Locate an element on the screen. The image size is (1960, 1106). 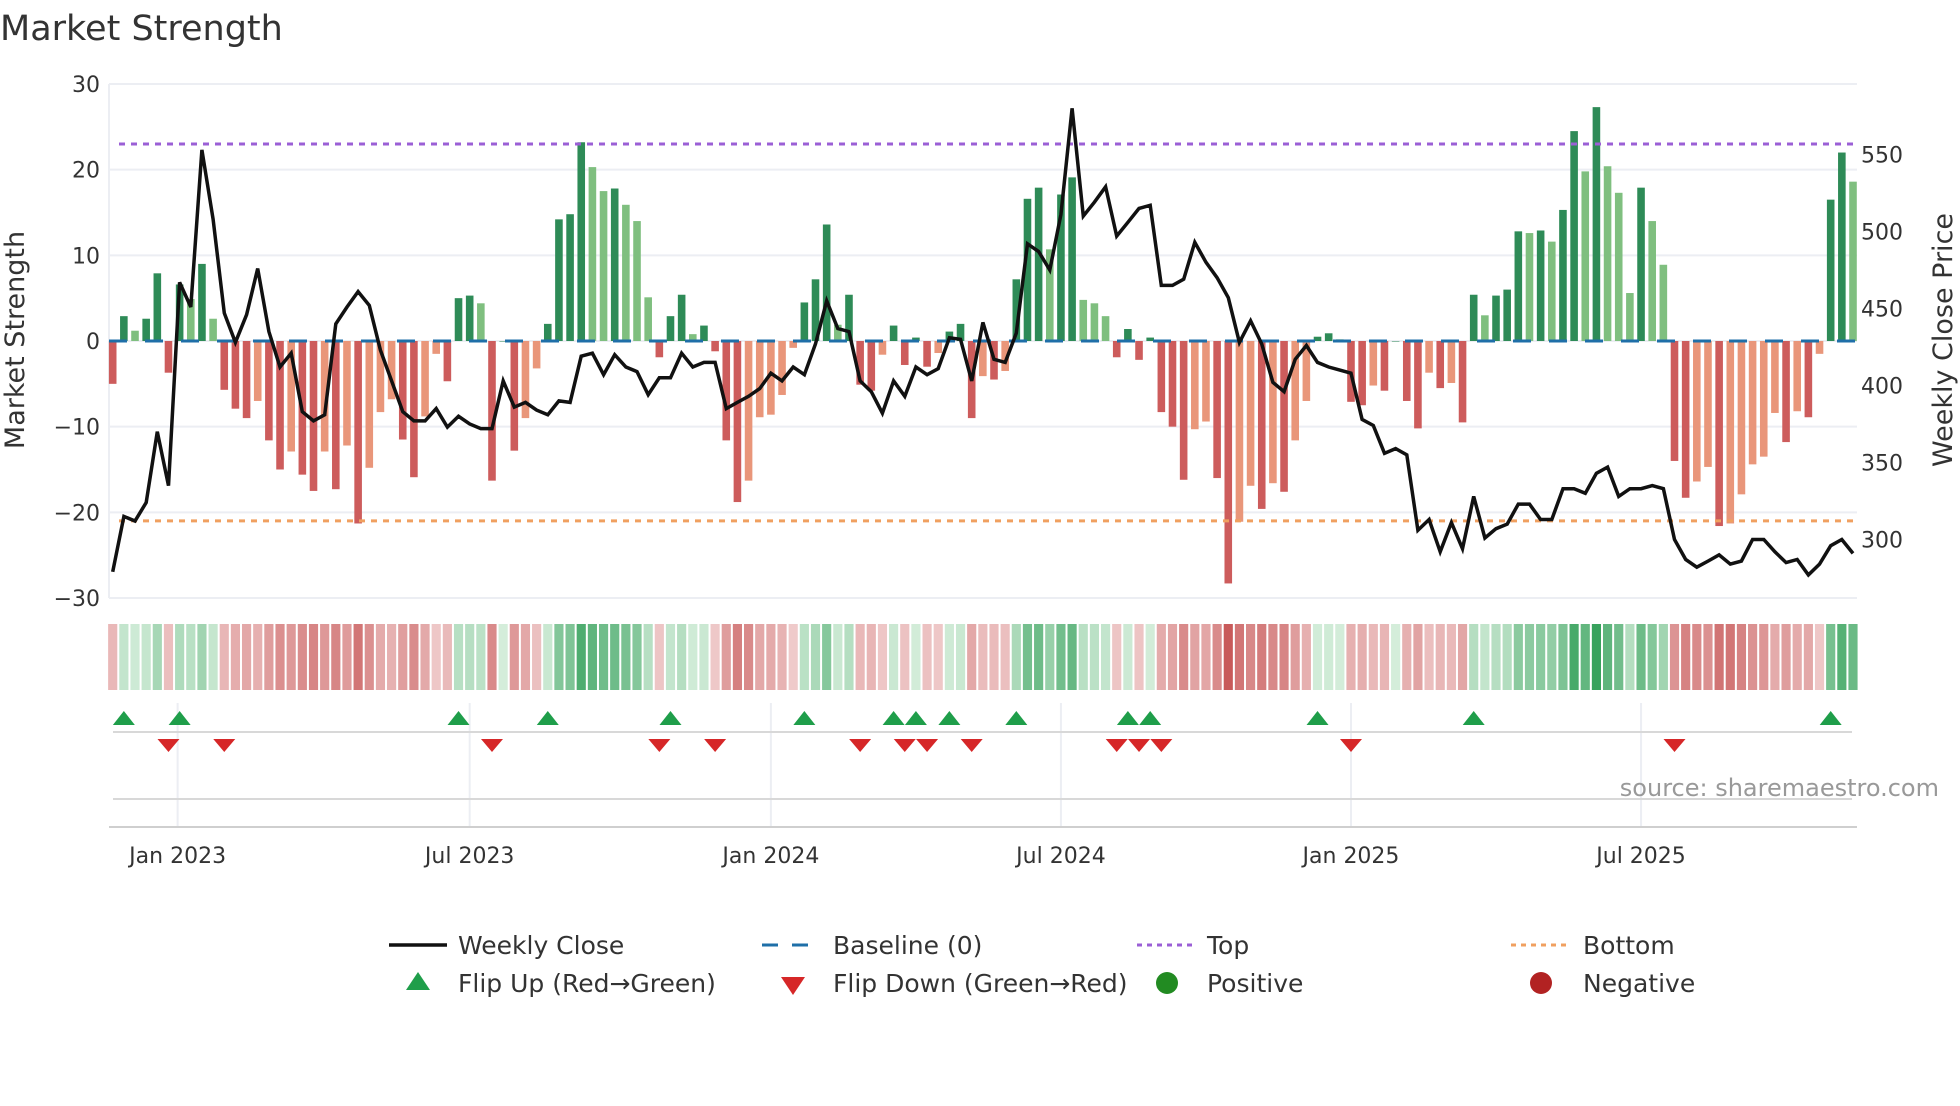
y-tick-label: −10 is located at coordinates (77, 428).